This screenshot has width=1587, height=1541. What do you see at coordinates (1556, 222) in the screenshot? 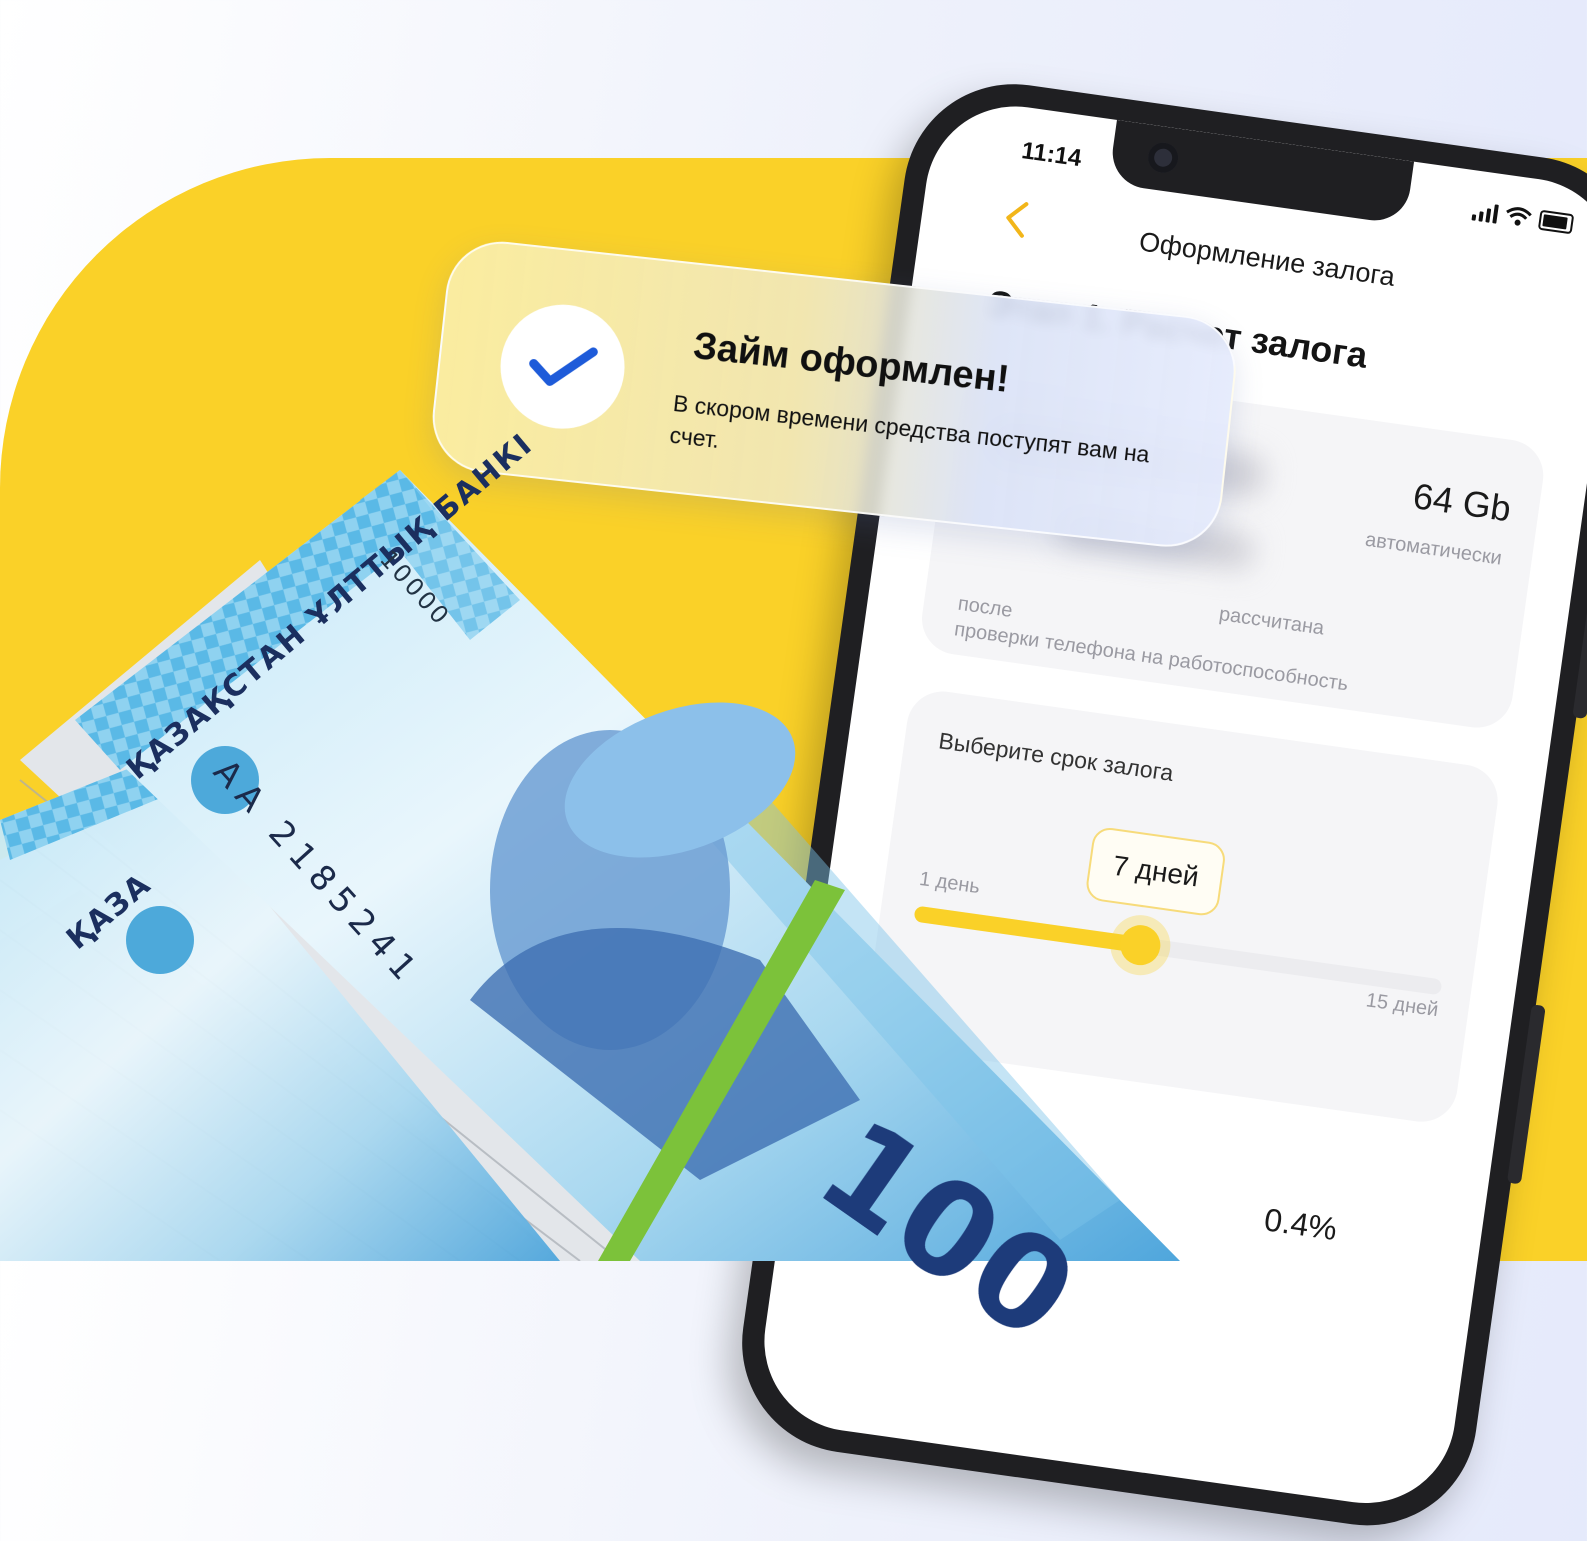
I see `battery-icon` at bounding box center [1556, 222].